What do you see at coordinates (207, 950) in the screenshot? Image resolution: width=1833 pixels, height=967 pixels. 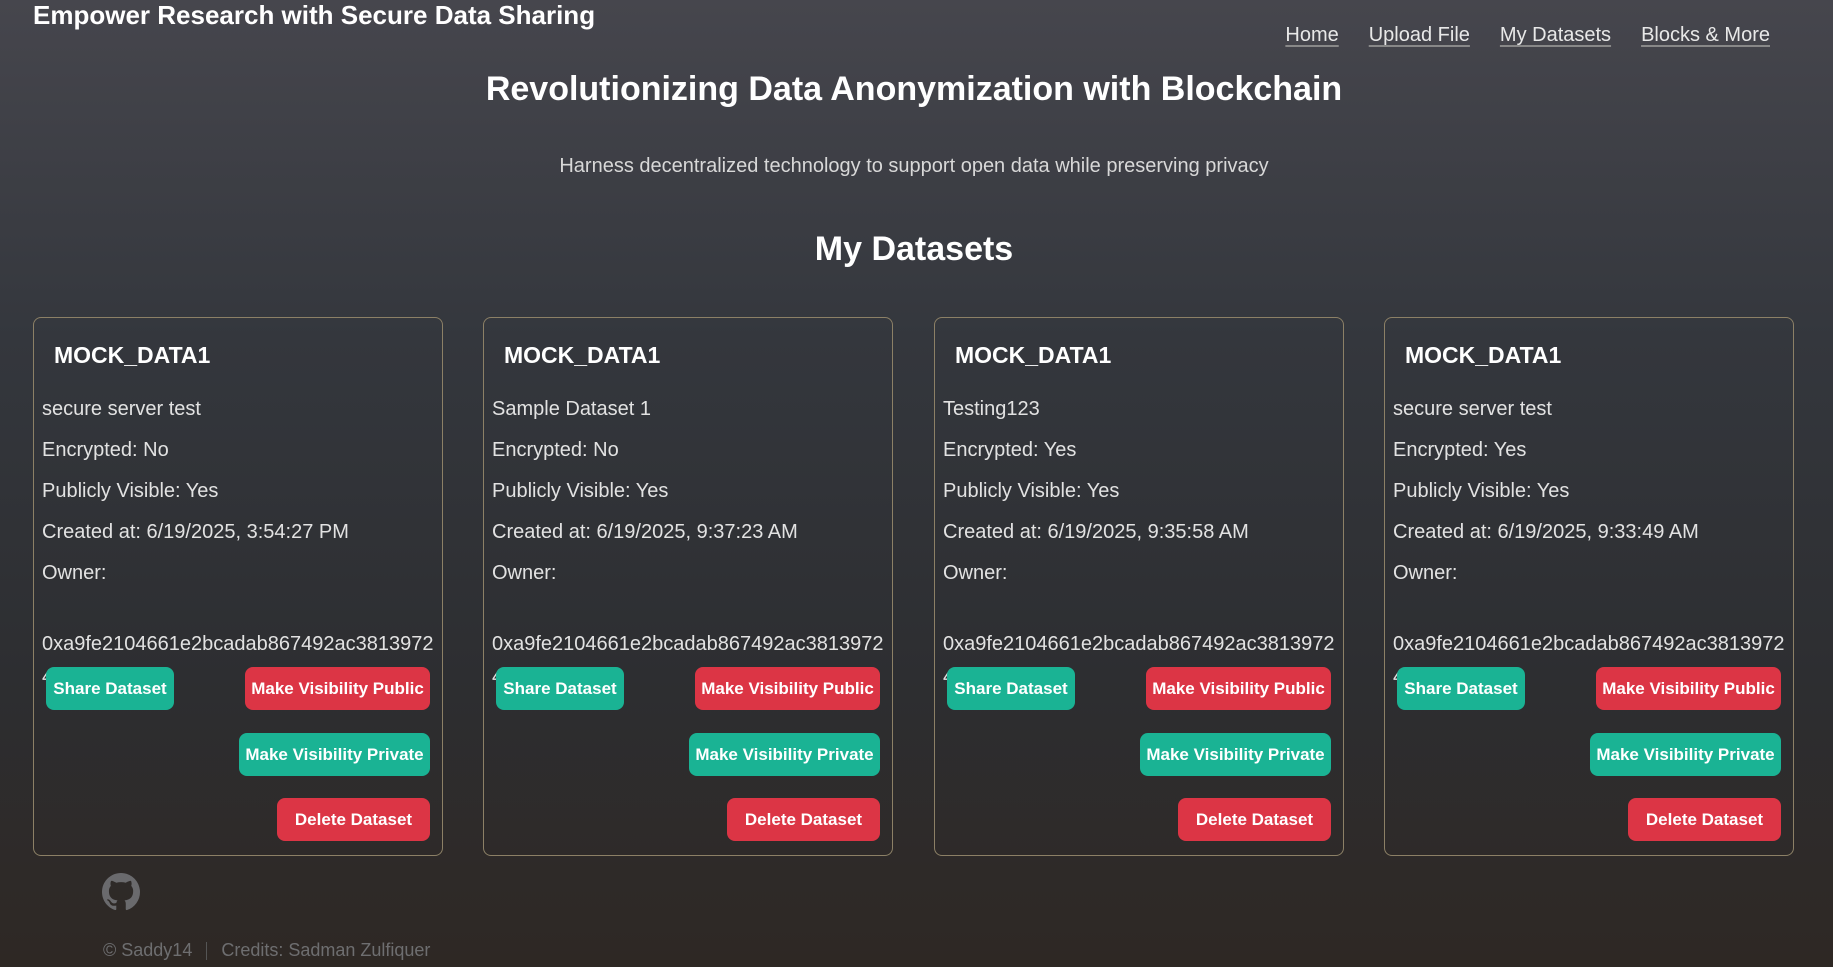 I see `footer-divider` at bounding box center [207, 950].